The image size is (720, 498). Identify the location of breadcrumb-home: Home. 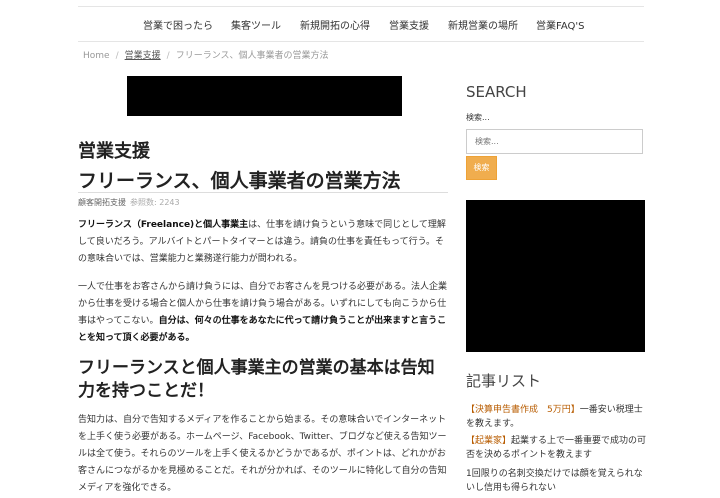
(96, 56).